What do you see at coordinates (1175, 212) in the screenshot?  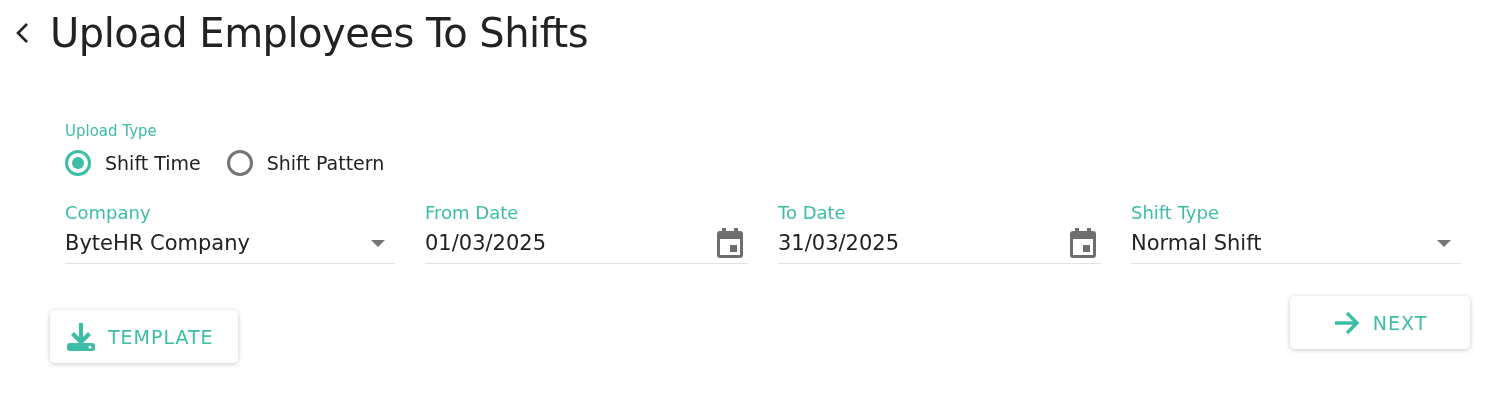 I see `field-label: Shift Type` at bounding box center [1175, 212].